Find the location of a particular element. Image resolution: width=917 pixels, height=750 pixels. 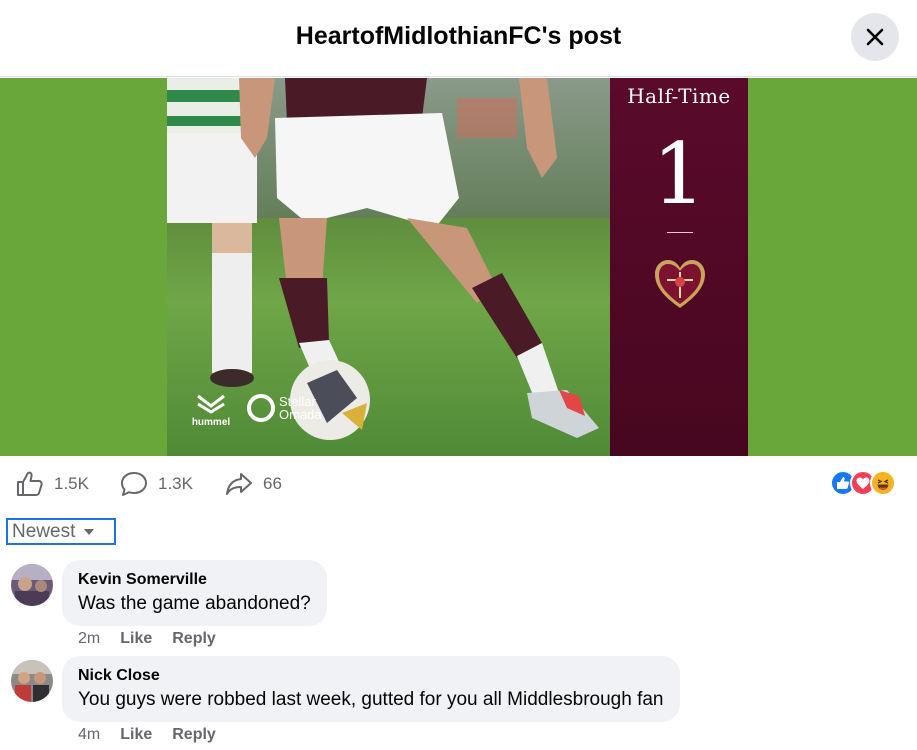

haha-reaction-icon is located at coordinates (883, 483).